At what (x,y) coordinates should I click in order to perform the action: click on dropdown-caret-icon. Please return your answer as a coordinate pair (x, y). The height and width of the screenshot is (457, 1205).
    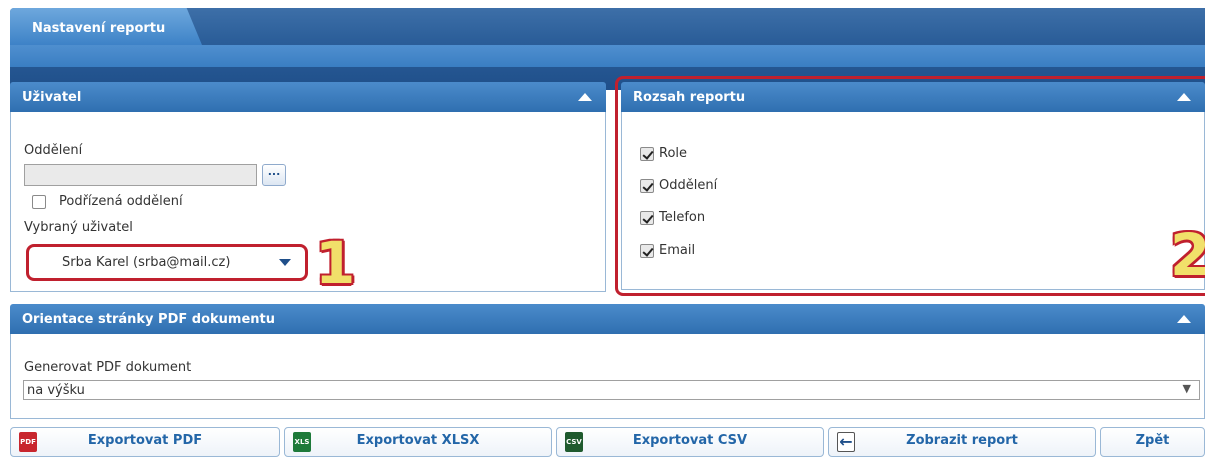
    Looking at the image, I should click on (285, 262).